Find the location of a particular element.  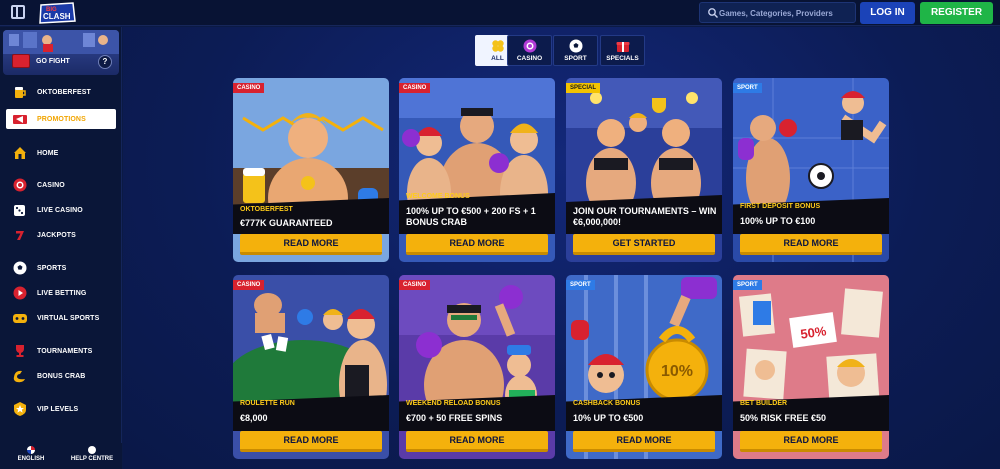

gift-icon is located at coordinates (622, 47).